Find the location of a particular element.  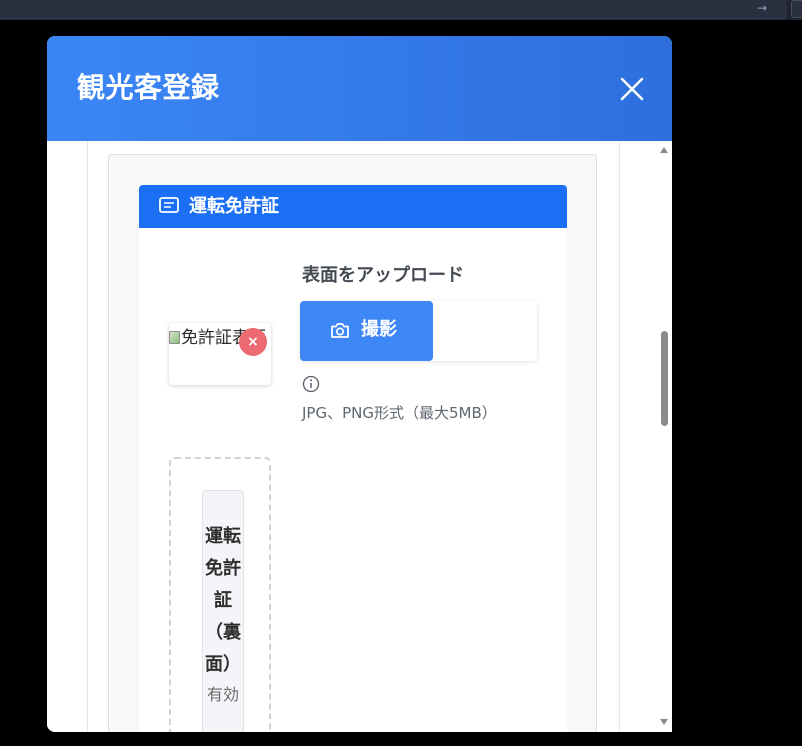

upload-heading: 表面をアップロード is located at coordinates (383, 275).